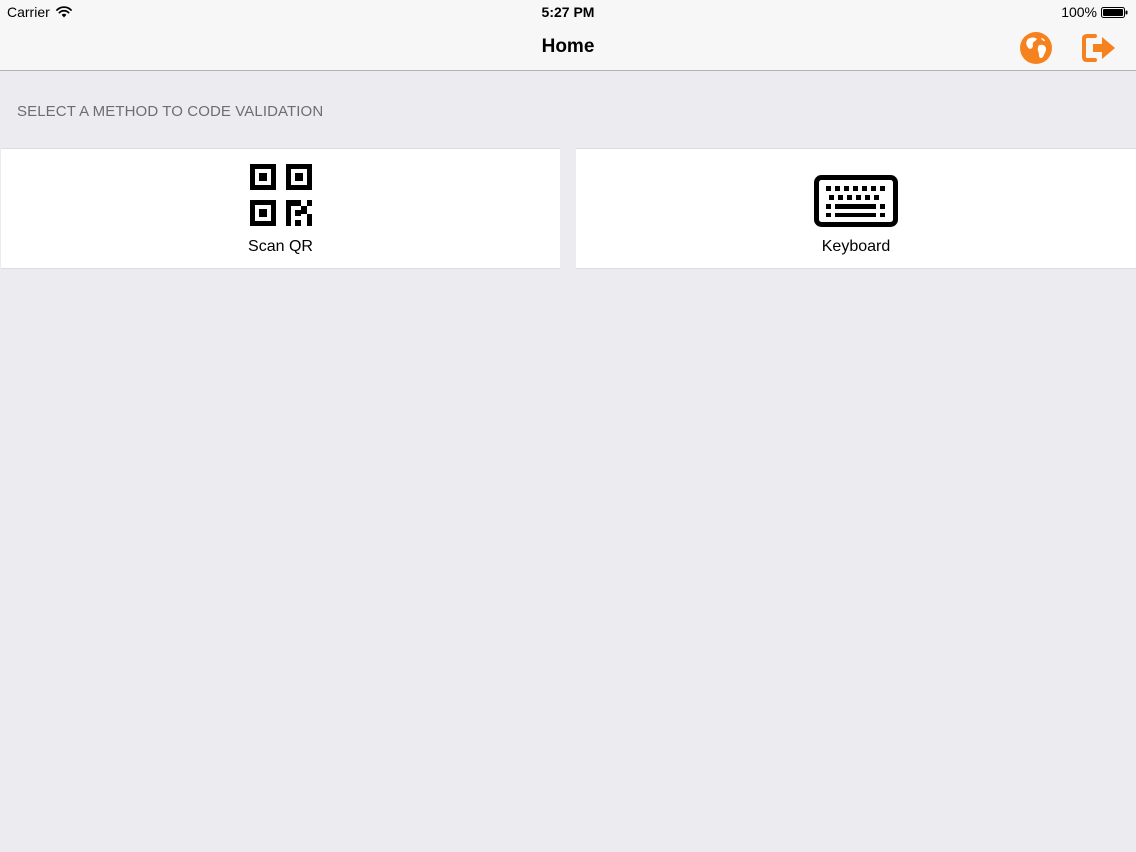  What do you see at coordinates (280, 195) in the screenshot?
I see `qr-code-icon` at bounding box center [280, 195].